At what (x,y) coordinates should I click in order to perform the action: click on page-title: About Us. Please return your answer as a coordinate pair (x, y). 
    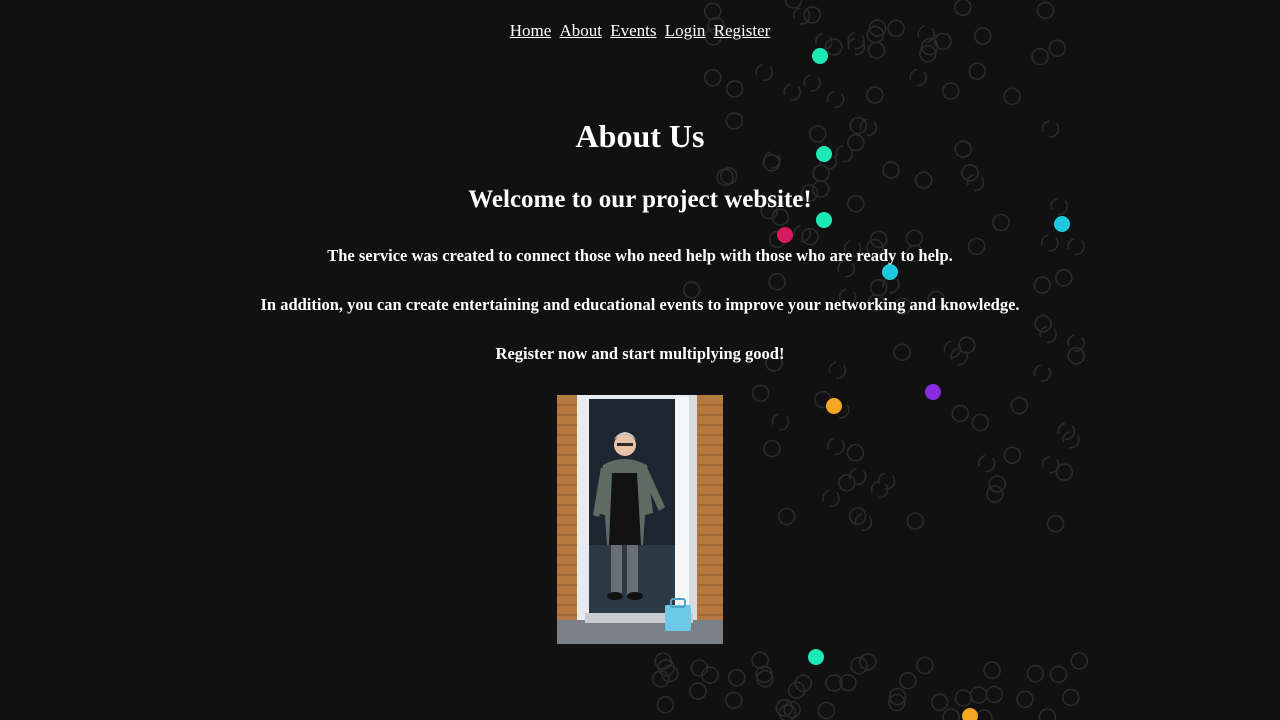
    Looking at the image, I should click on (640, 136).